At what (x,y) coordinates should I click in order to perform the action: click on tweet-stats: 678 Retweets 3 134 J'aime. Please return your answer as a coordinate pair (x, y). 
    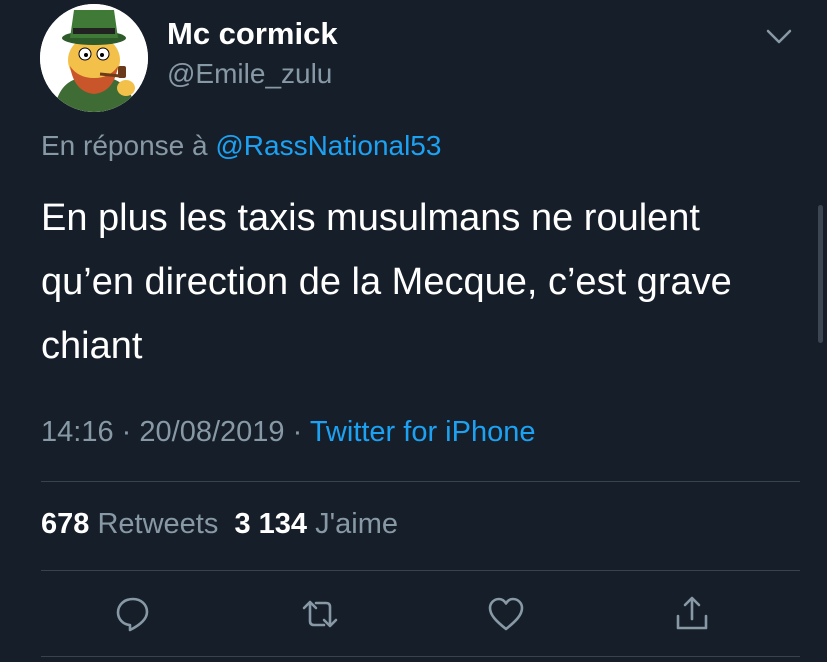
    Looking at the image, I should click on (219, 524).